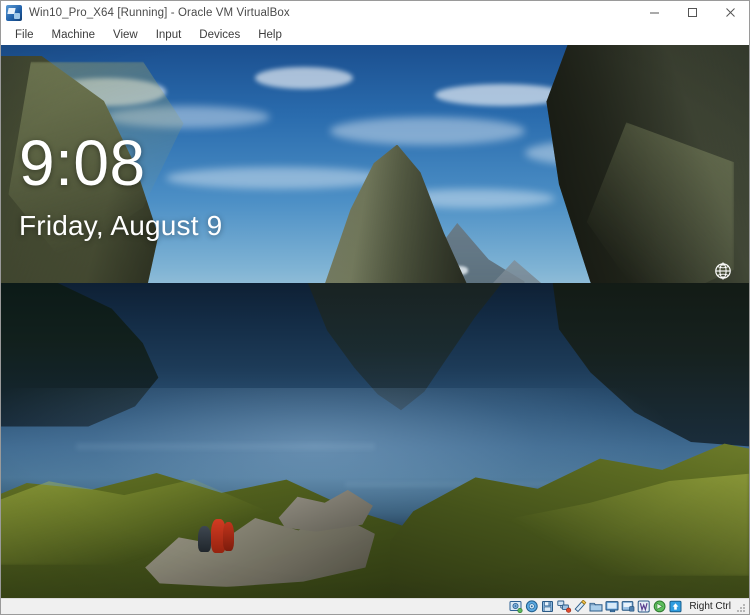 This screenshot has height=615, width=750. What do you see at coordinates (375, 34) in the screenshot?
I see `menubar: File Machine View Input Devices Help` at bounding box center [375, 34].